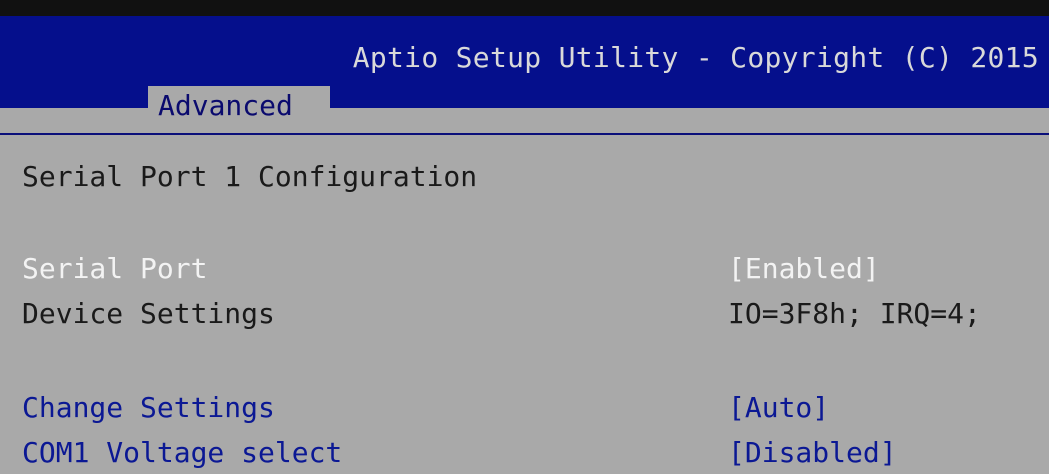 This screenshot has height=474, width=1049. I want to click on setting-serial-port-label: Serial Port, so click(114, 268).